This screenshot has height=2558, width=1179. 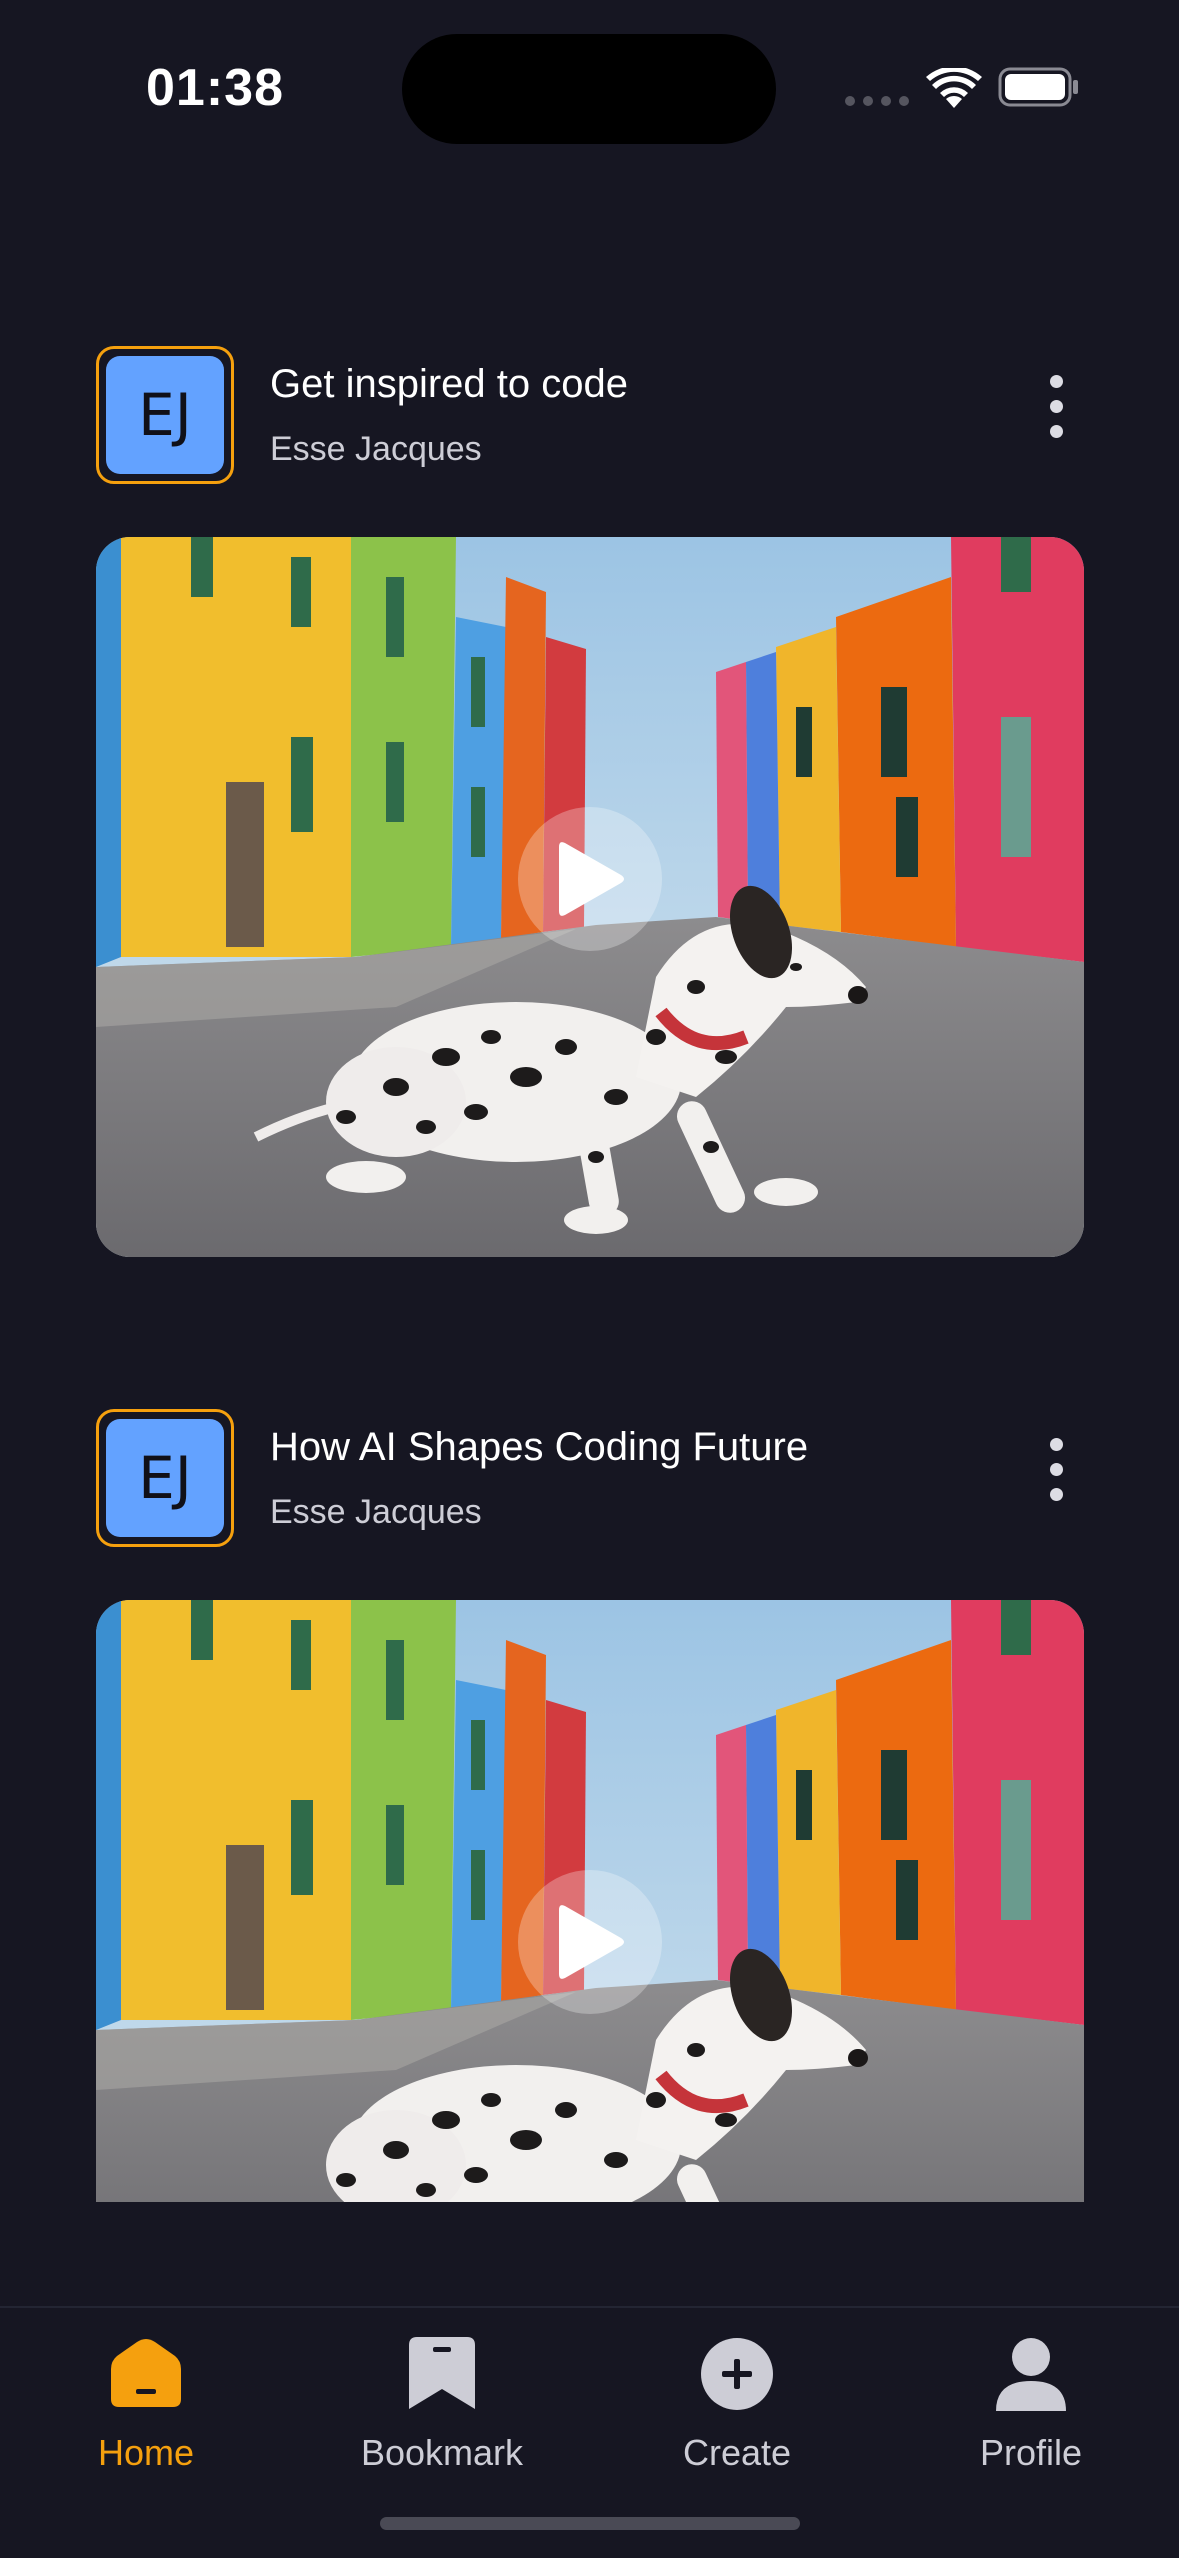 What do you see at coordinates (215, 88) in the screenshot?
I see `status-time: 01:38` at bounding box center [215, 88].